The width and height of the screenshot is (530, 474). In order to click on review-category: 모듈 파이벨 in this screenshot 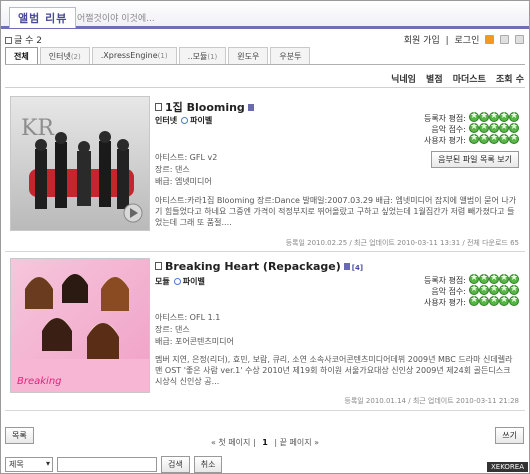, I will do `click(180, 281)`.